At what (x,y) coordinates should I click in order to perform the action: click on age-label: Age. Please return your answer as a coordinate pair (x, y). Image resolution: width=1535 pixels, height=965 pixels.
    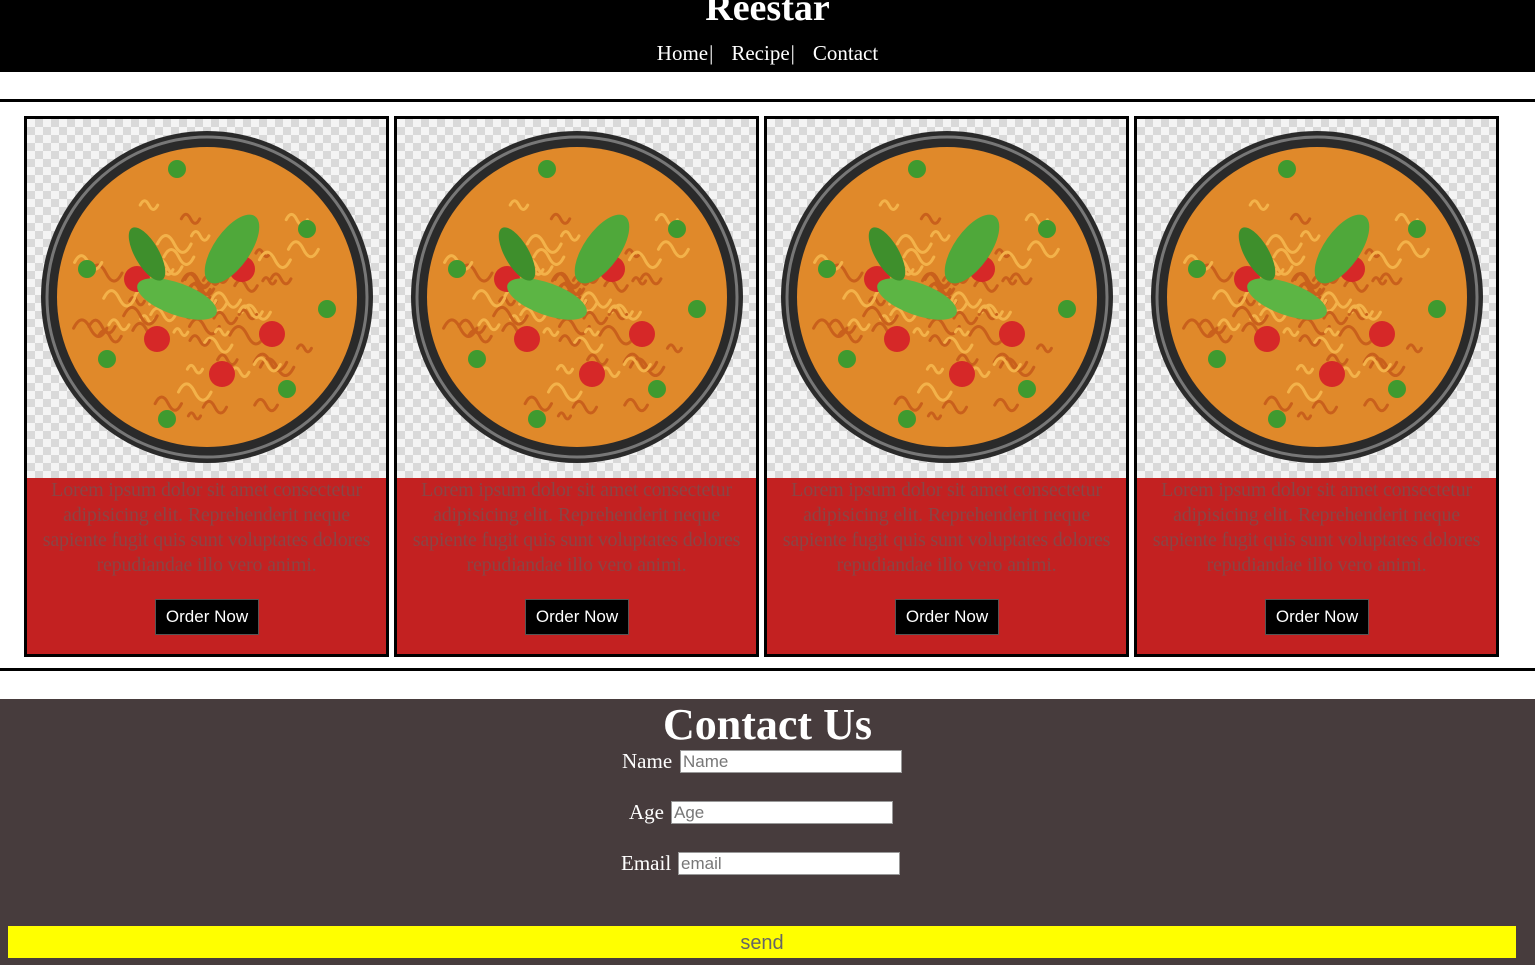
    Looking at the image, I should click on (646, 812).